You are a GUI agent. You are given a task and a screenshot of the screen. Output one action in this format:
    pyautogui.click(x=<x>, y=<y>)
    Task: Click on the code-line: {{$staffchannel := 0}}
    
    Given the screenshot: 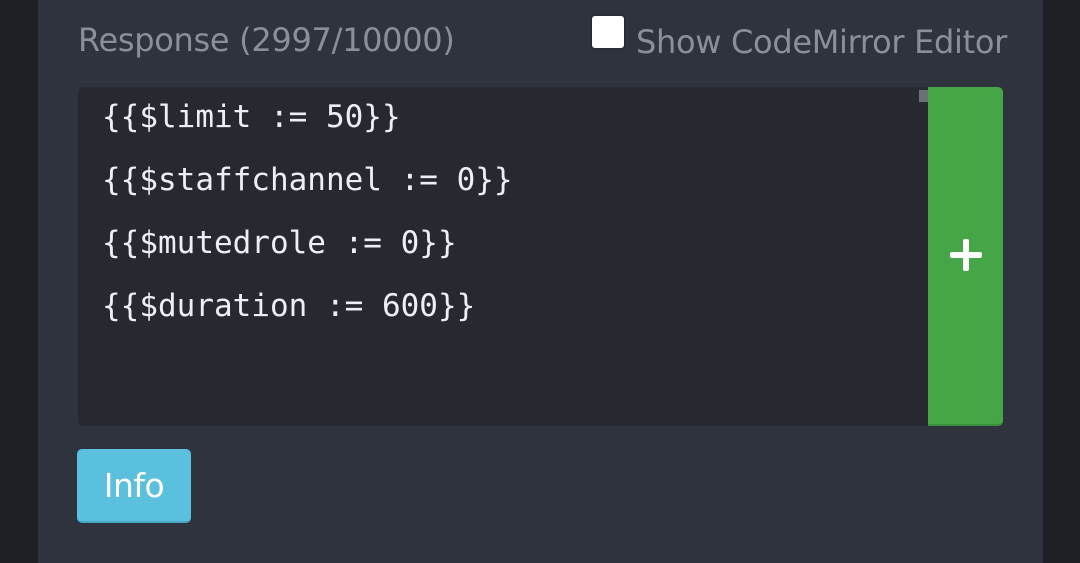 What is the action you would take?
    pyautogui.click(x=307, y=180)
    